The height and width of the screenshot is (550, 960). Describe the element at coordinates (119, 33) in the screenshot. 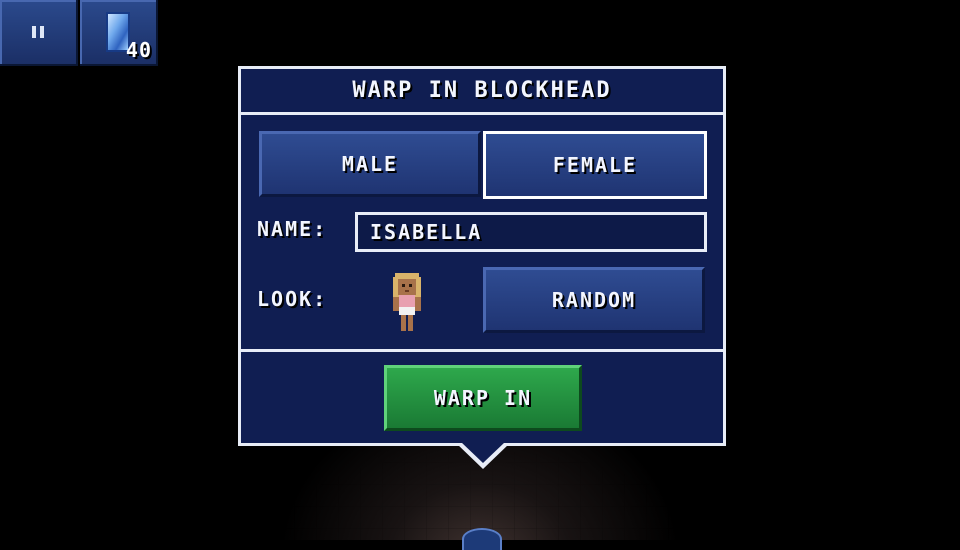

I see `time-crystal-button: 40` at that location.